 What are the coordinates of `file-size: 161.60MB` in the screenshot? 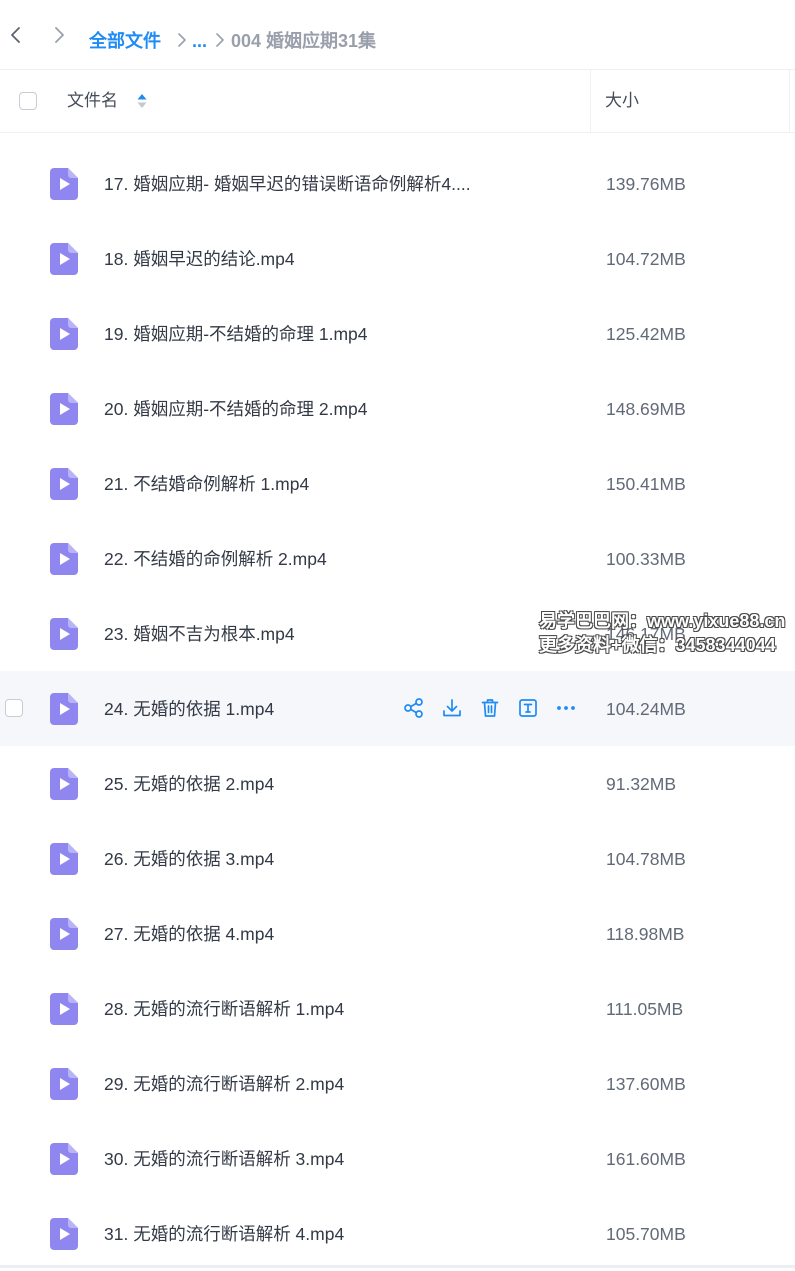 It's located at (646, 1159).